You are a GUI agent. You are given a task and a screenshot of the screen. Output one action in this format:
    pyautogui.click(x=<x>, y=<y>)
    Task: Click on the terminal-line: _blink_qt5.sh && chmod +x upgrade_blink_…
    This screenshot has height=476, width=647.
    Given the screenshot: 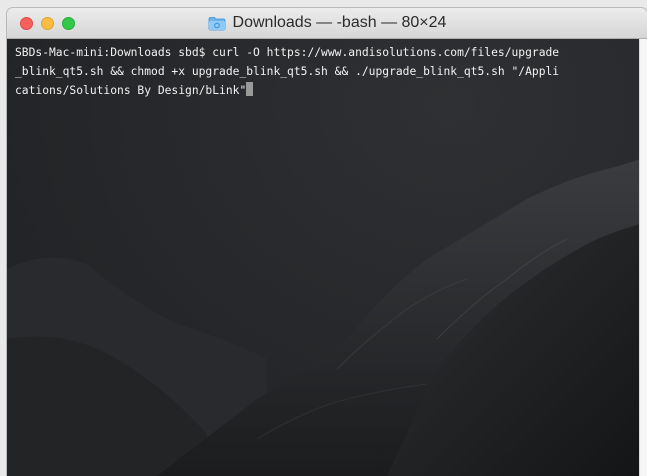 What is the action you would take?
    pyautogui.click(x=287, y=71)
    